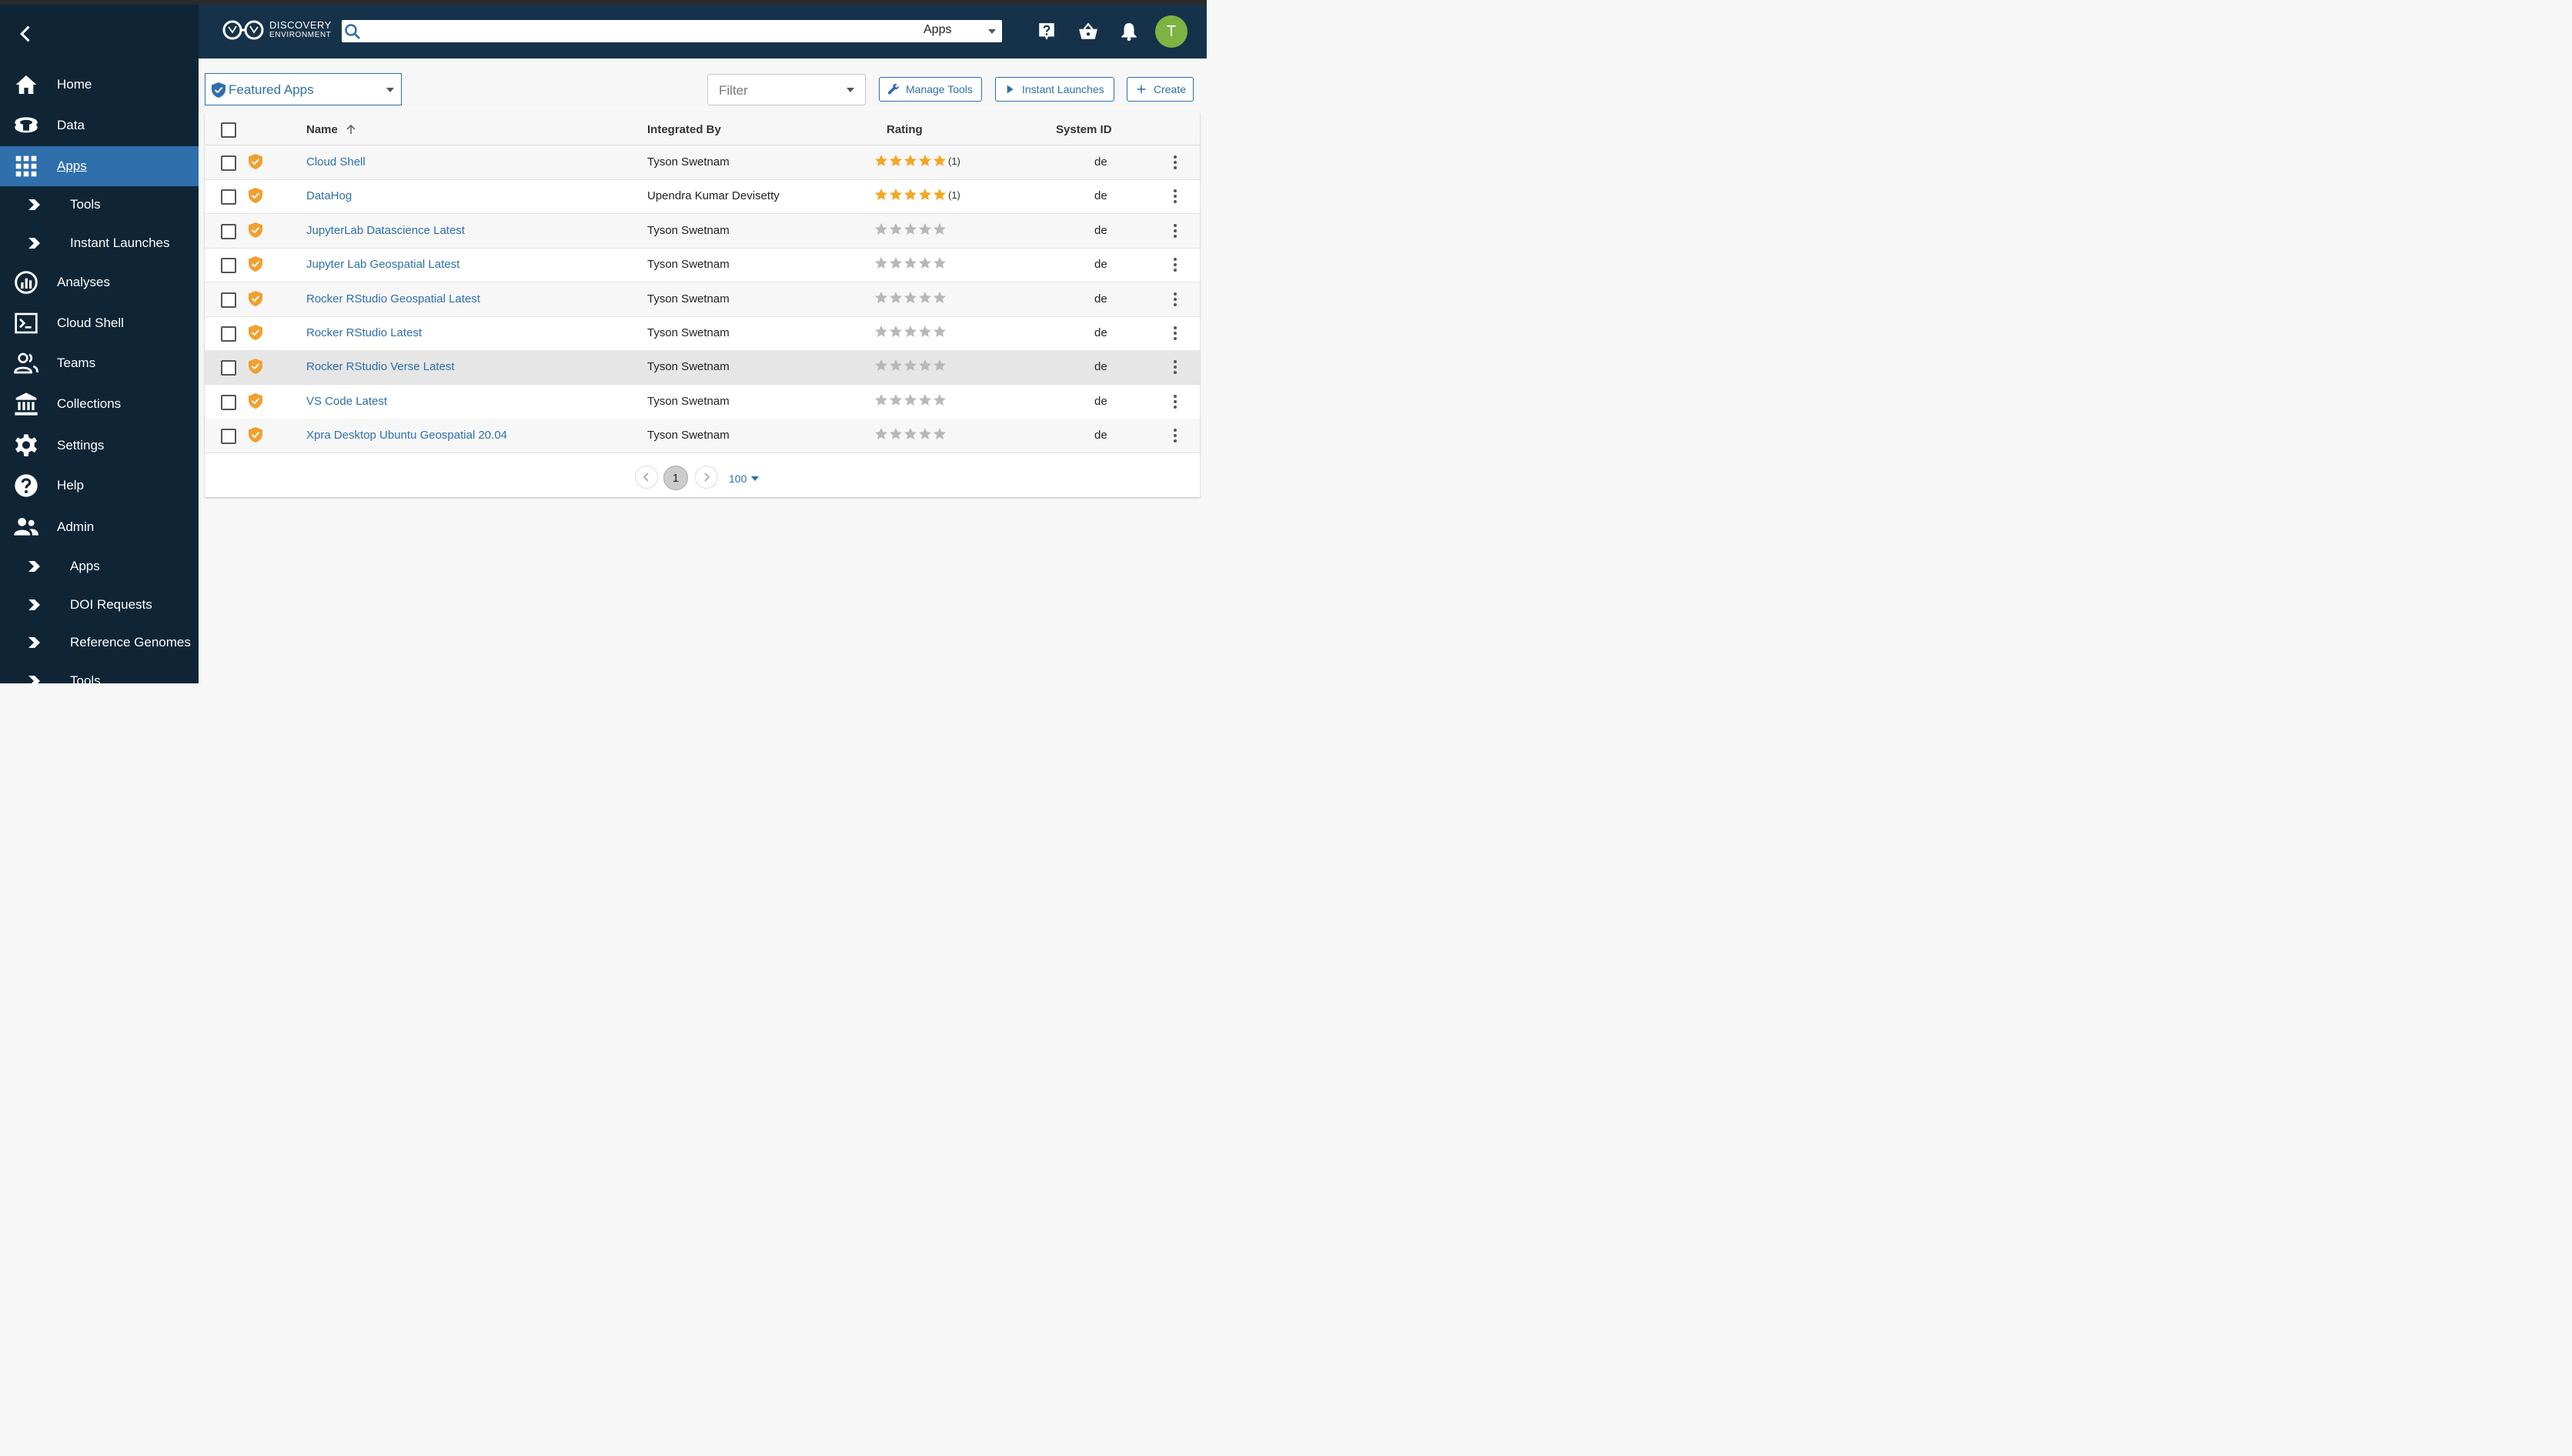  What do you see at coordinates (329, 196) in the screenshot?
I see `app-name-link: DataHog` at bounding box center [329, 196].